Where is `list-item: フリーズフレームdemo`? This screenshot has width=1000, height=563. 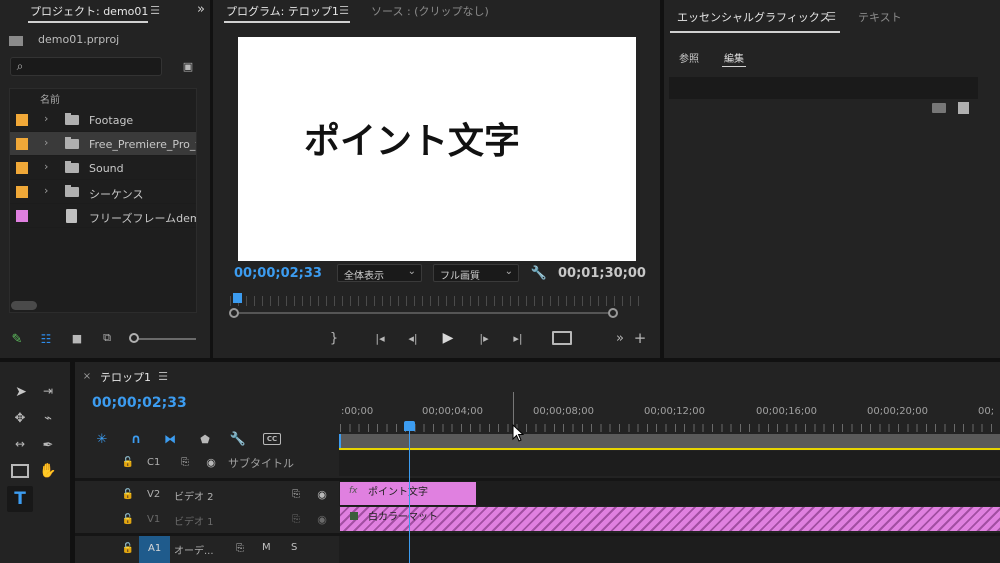
list-item: フリーズフレームdemo is located at coordinates (103, 216).